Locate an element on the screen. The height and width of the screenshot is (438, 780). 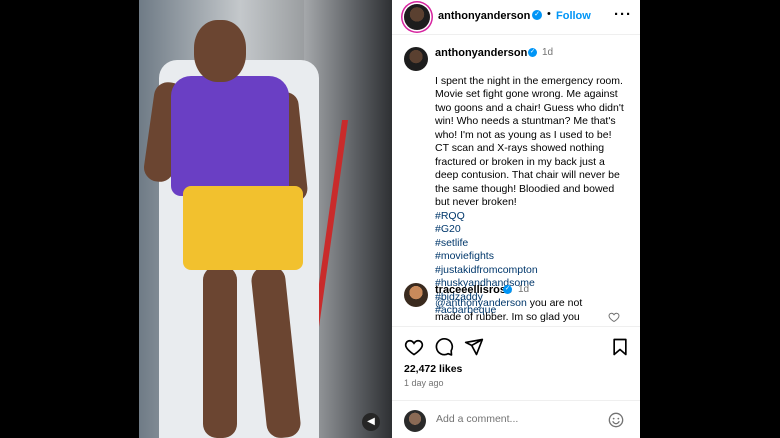
likes-count: 22,472 likes is located at coordinates (433, 369).